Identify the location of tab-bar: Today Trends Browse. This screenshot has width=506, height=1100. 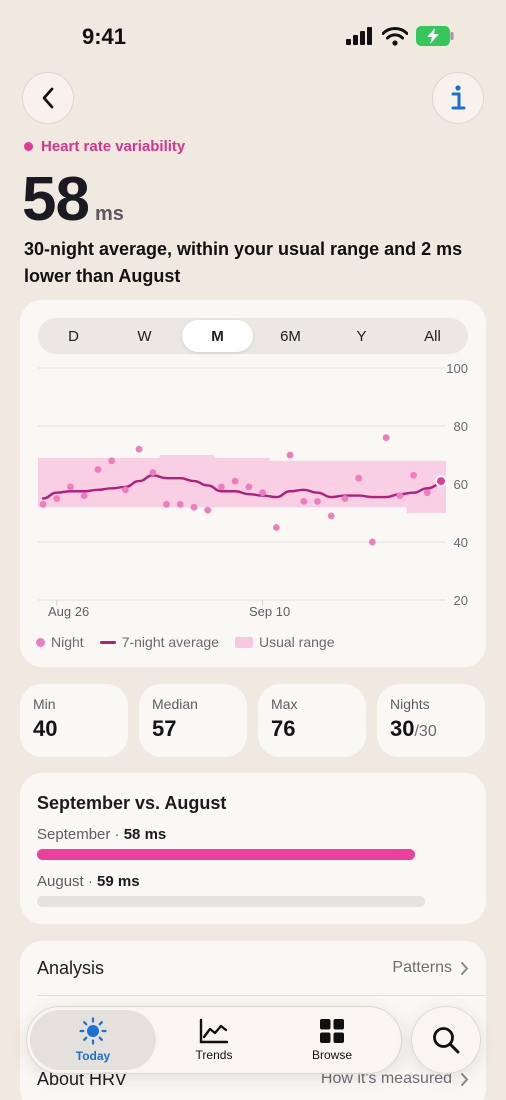
(214, 1040).